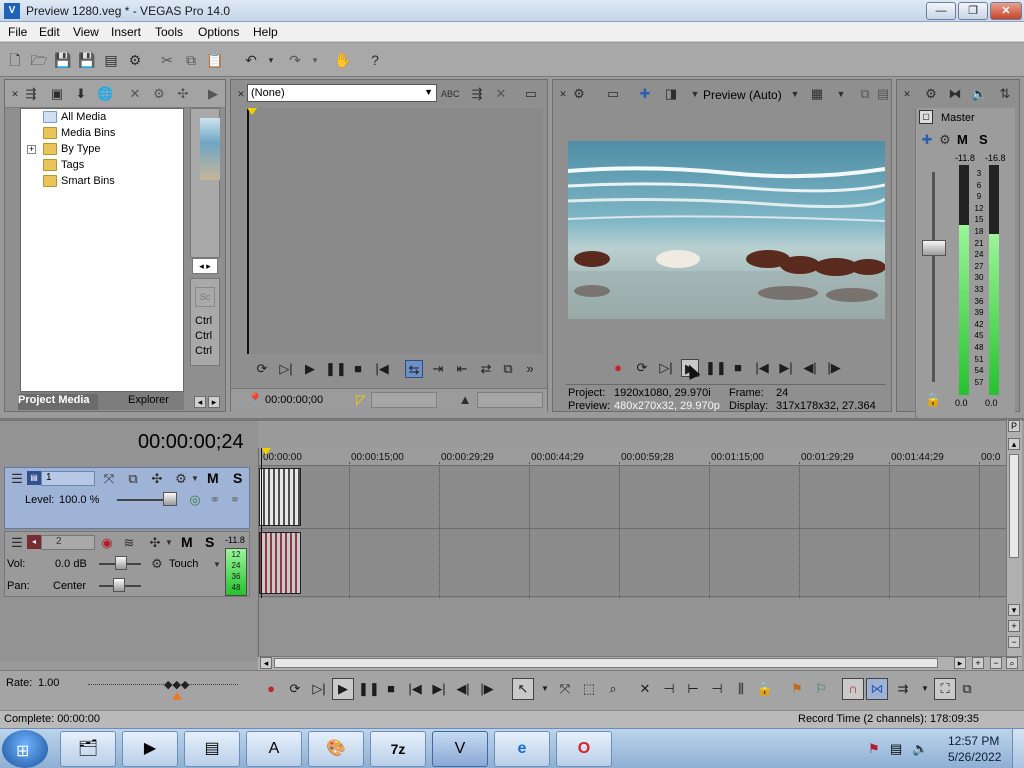 The width and height of the screenshot is (1024, 768). I want to click on import-media-icon: ⇶, so click(31, 94).